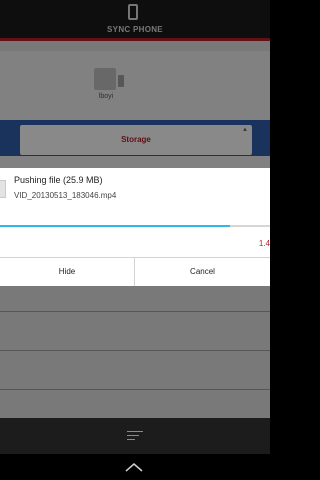 This screenshot has height=480, width=320. I want to click on hide-button: Hide, so click(67, 272).